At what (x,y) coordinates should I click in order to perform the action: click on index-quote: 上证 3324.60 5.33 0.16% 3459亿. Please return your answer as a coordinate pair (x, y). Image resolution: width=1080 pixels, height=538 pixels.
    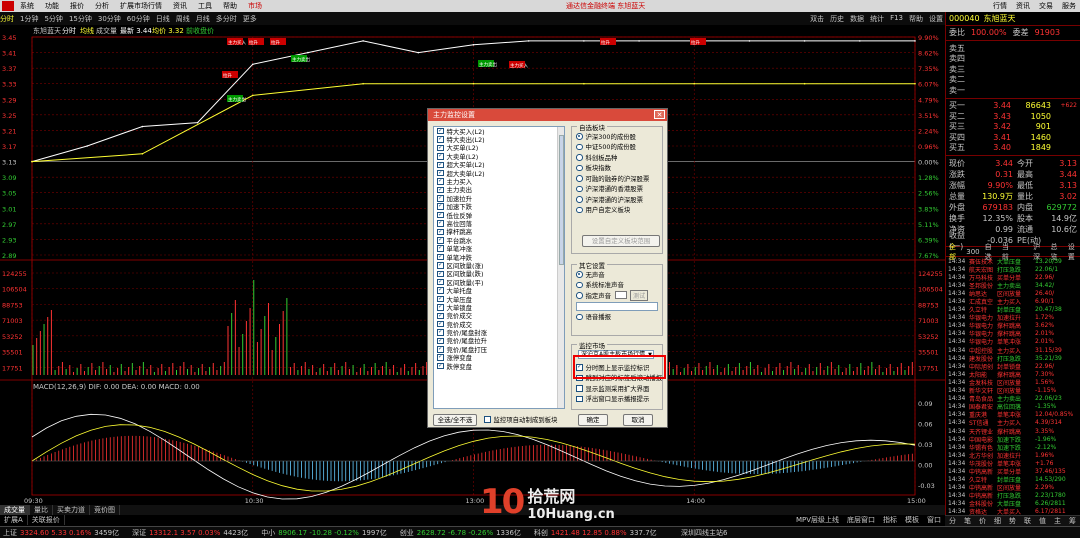
    Looking at the image, I should click on (61, 533).